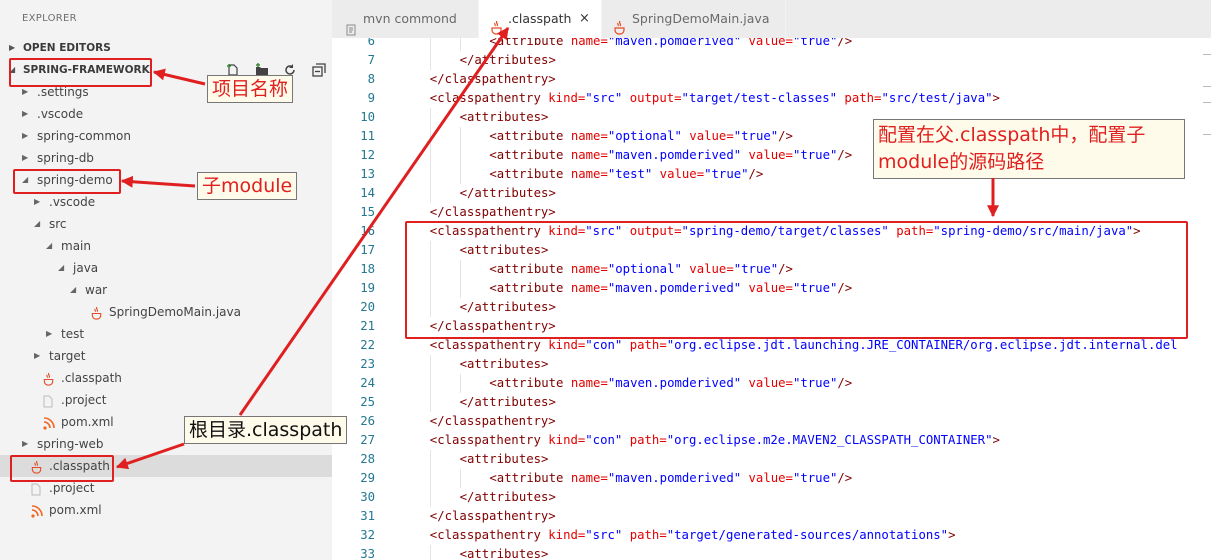 The width and height of the screenshot is (1211, 560). What do you see at coordinates (250, 89) in the screenshot?
I see `callout-project-name: 项目名称` at bounding box center [250, 89].